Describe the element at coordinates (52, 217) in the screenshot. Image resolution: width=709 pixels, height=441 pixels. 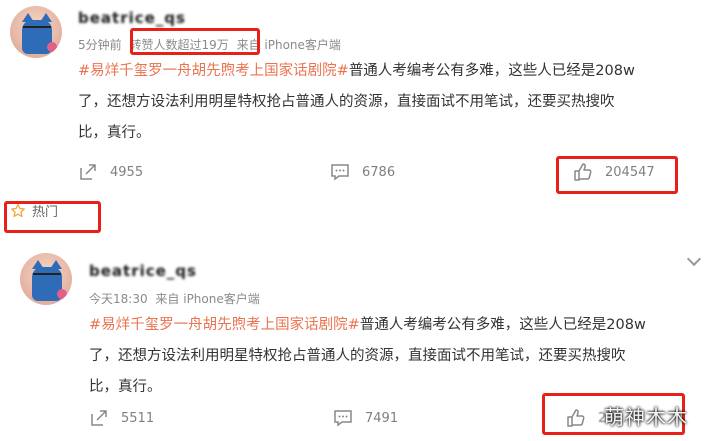
I see `highlight-box-hot` at that location.